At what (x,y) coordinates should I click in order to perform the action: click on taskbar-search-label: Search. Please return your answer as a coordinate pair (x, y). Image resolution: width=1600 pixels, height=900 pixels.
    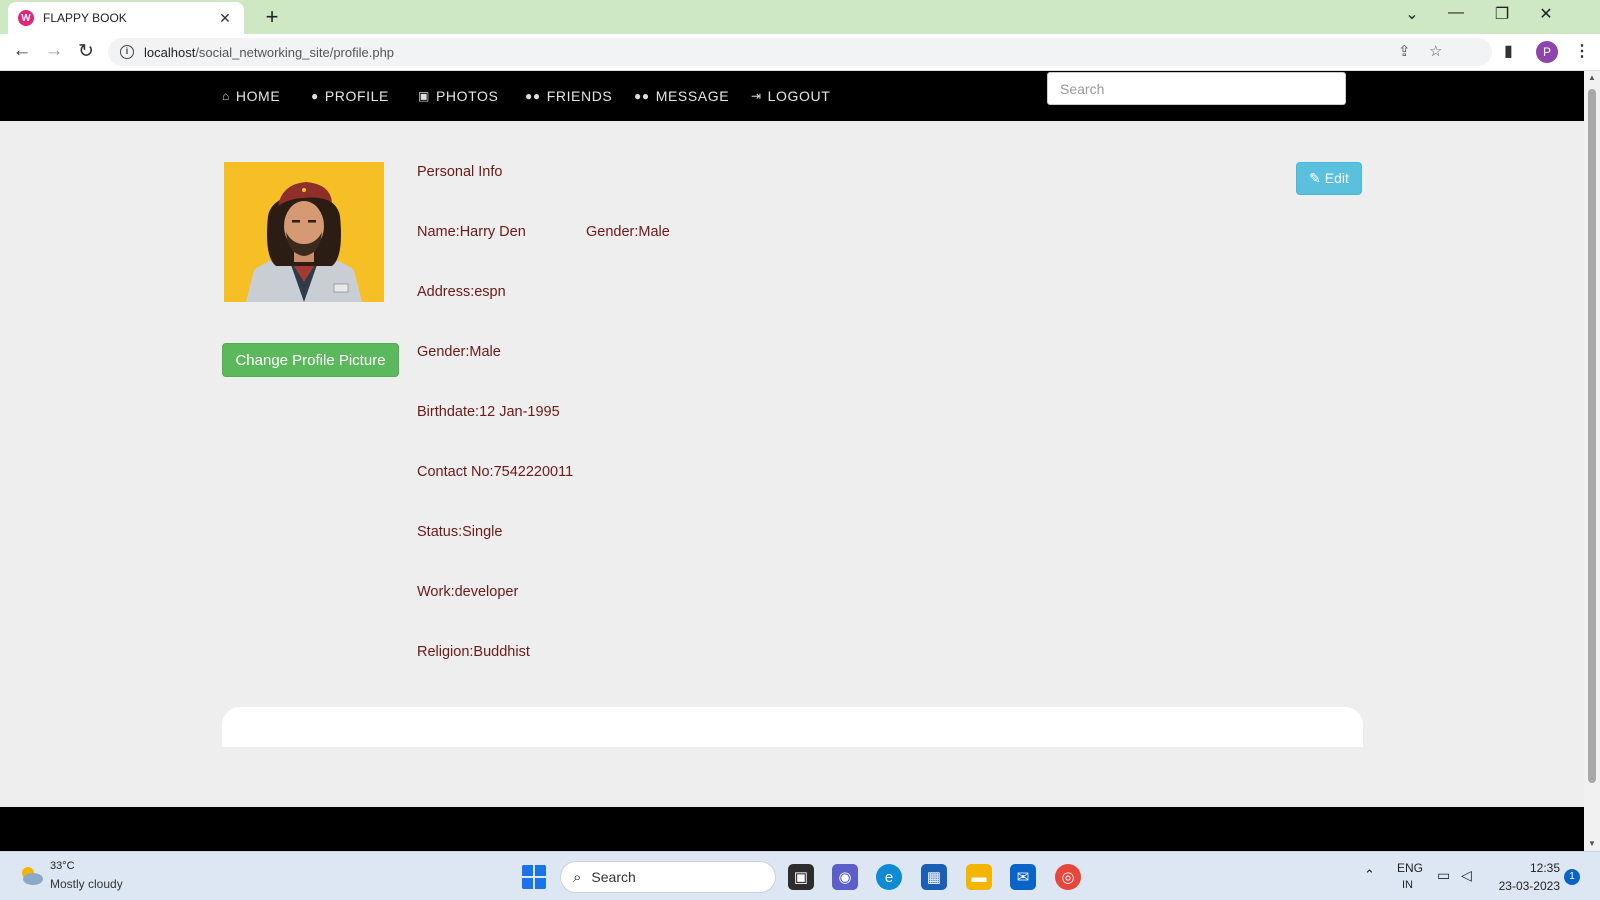
    Looking at the image, I should click on (613, 877).